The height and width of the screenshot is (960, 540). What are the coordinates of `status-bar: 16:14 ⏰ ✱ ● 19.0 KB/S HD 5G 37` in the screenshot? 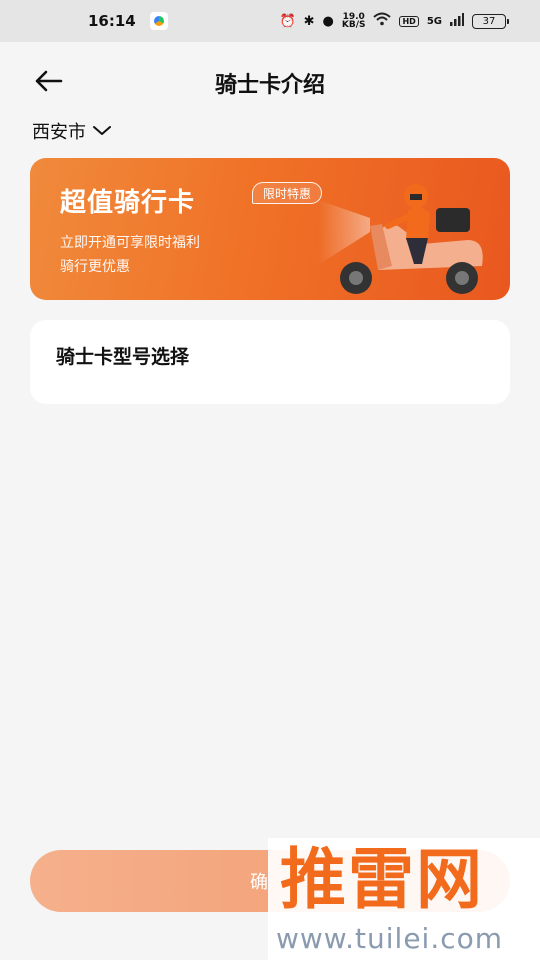 It's located at (270, 21).